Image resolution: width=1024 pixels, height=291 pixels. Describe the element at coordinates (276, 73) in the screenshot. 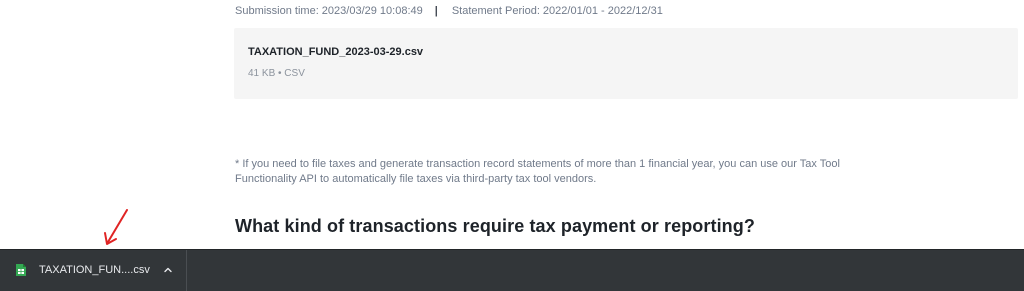

I see `statement-file-info: 41 KB • CSV` at that location.